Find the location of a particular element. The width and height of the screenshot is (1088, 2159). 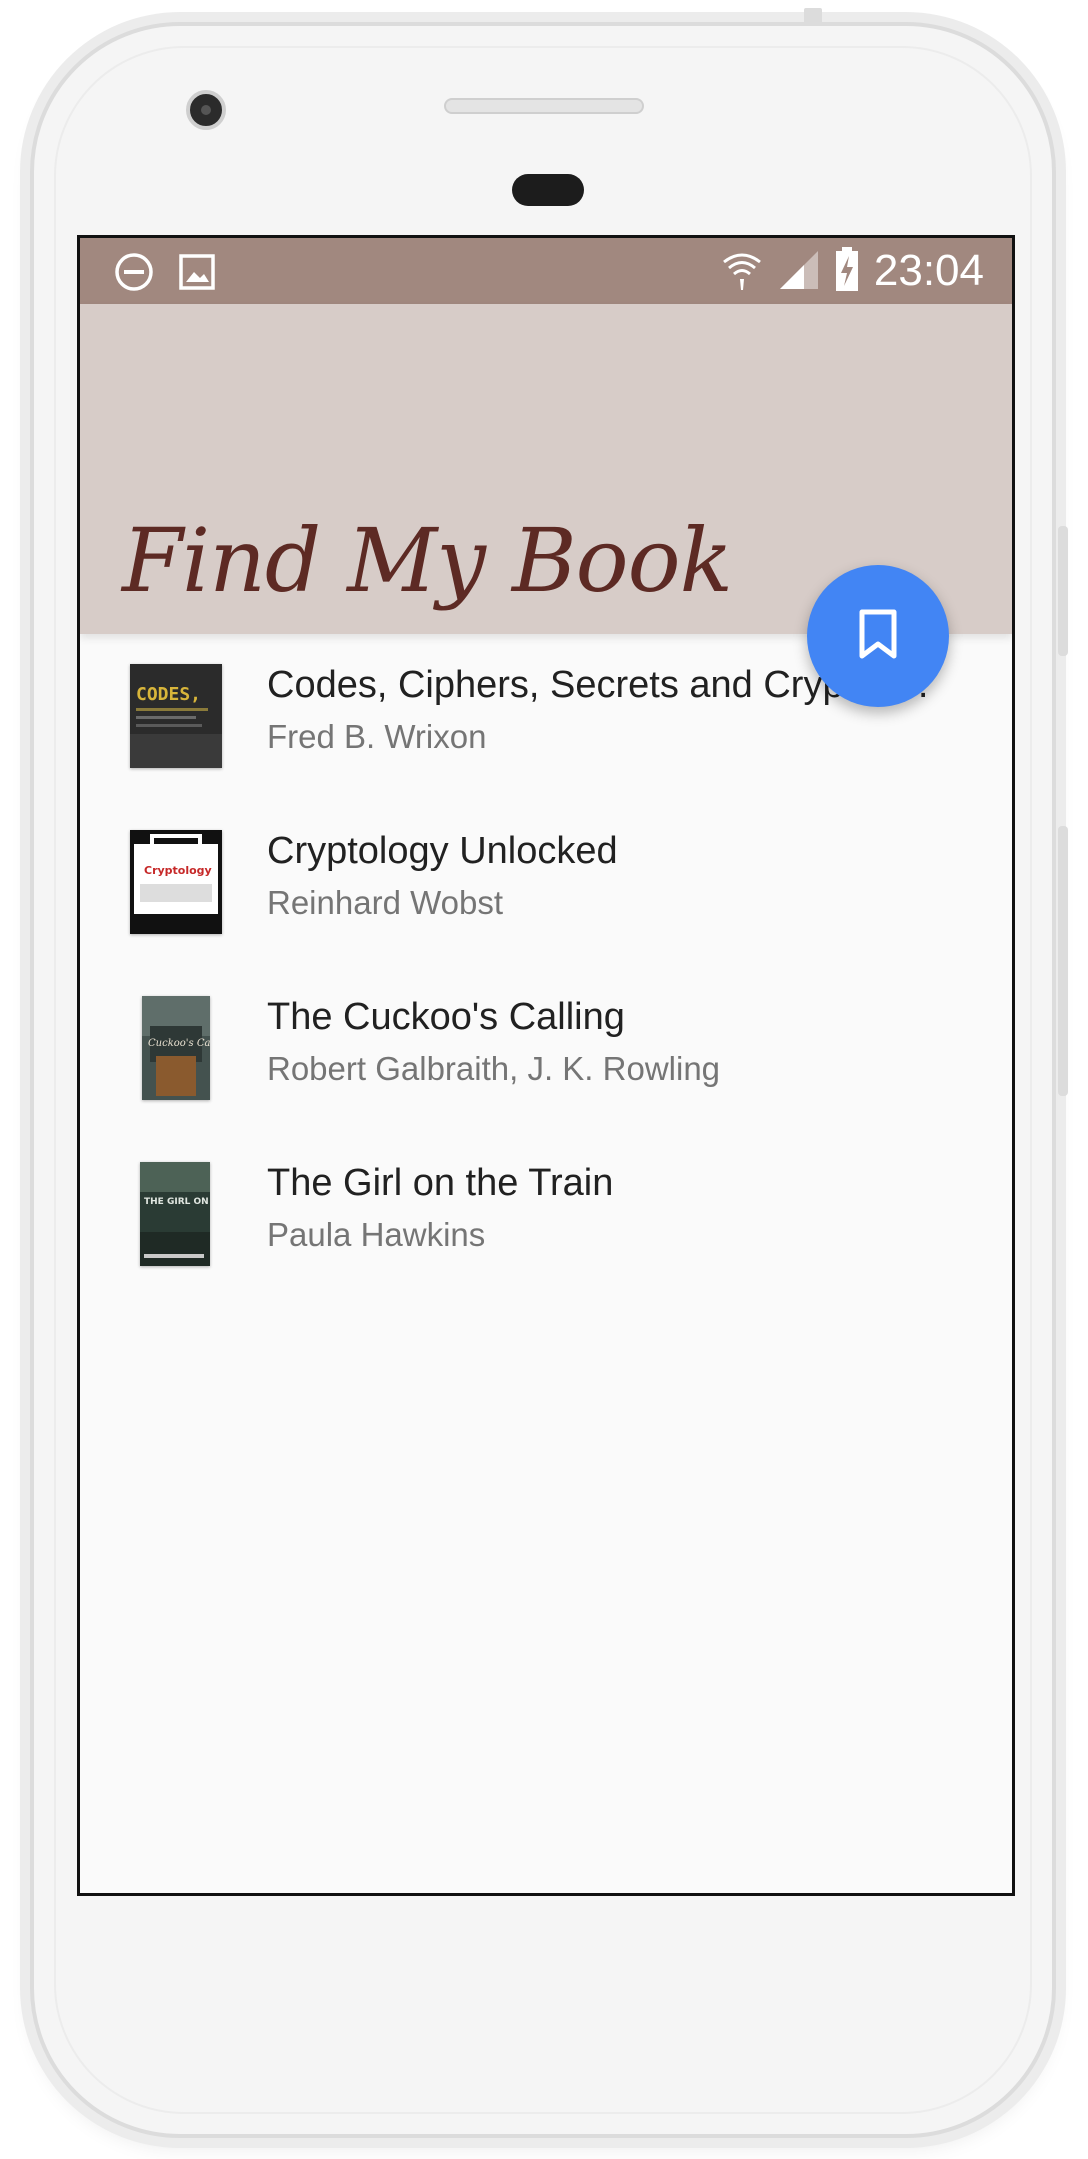

book-title: Cryptology Unlocked is located at coordinates (442, 851).